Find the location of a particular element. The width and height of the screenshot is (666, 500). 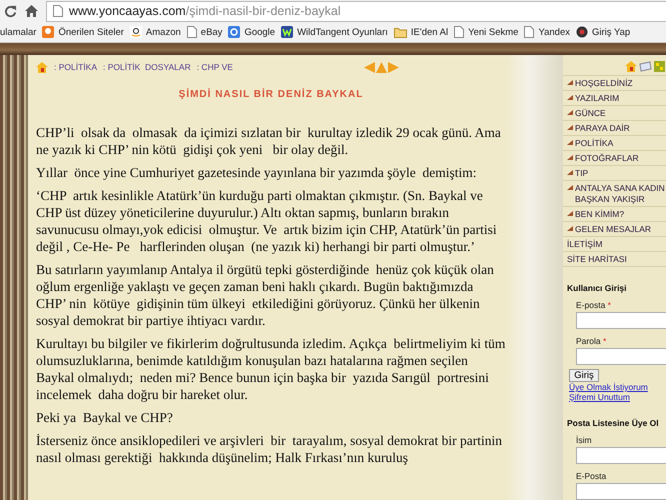

field-label: E-Posta is located at coordinates (592, 476).